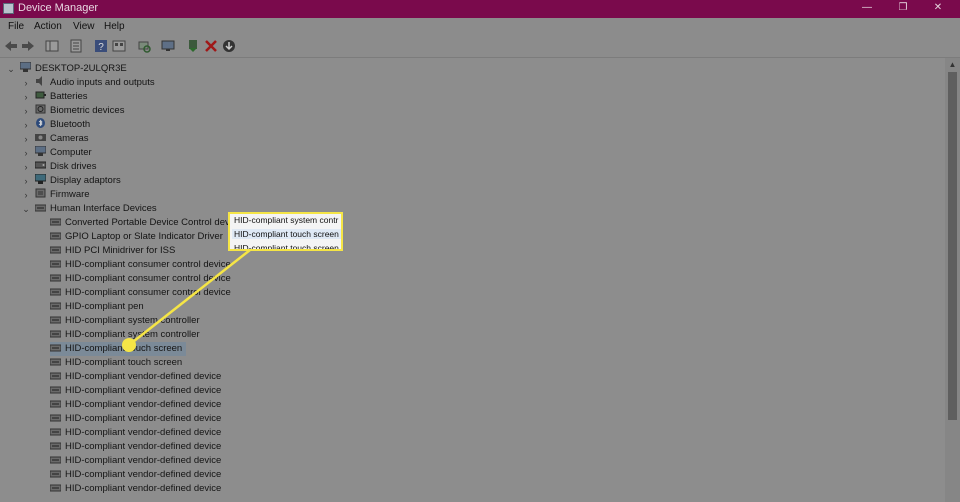 The image size is (960, 502). Describe the element at coordinates (146, 223) in the screenshot. I see `hid-device-item: Converted Portable Device Control device` at that location.